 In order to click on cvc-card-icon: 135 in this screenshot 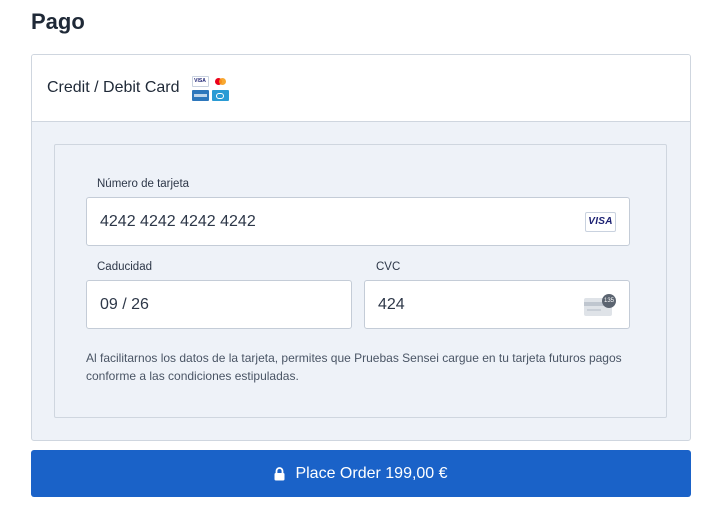, I will do `click(600, 305)`.